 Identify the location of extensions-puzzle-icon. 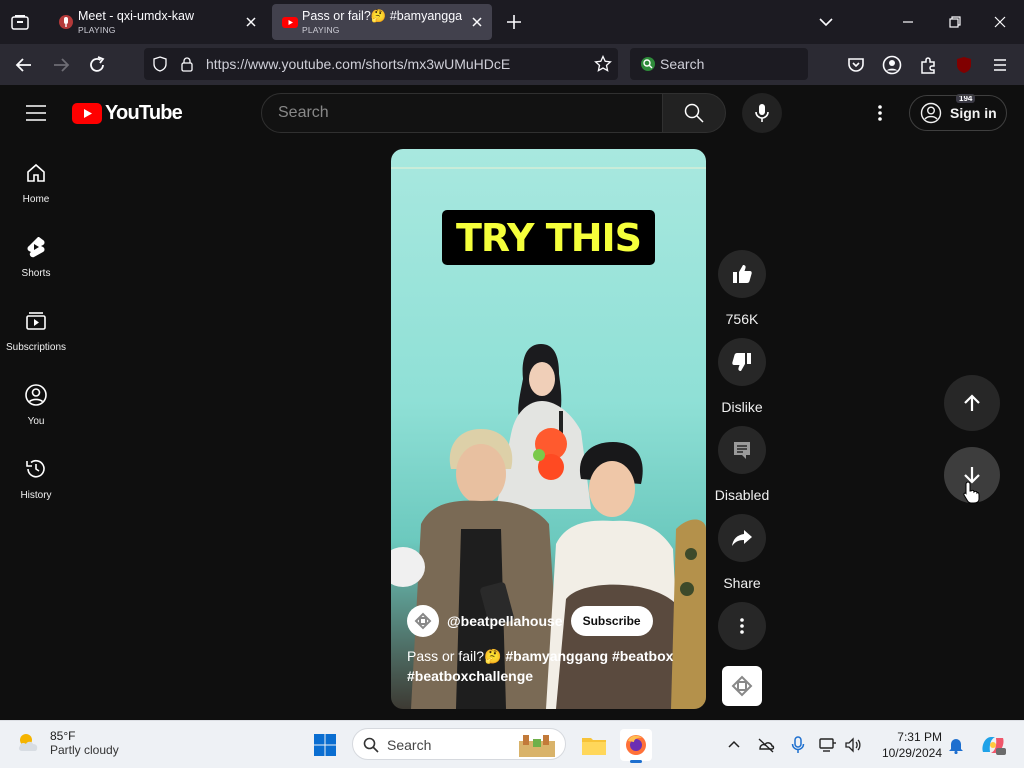
(928, 65).